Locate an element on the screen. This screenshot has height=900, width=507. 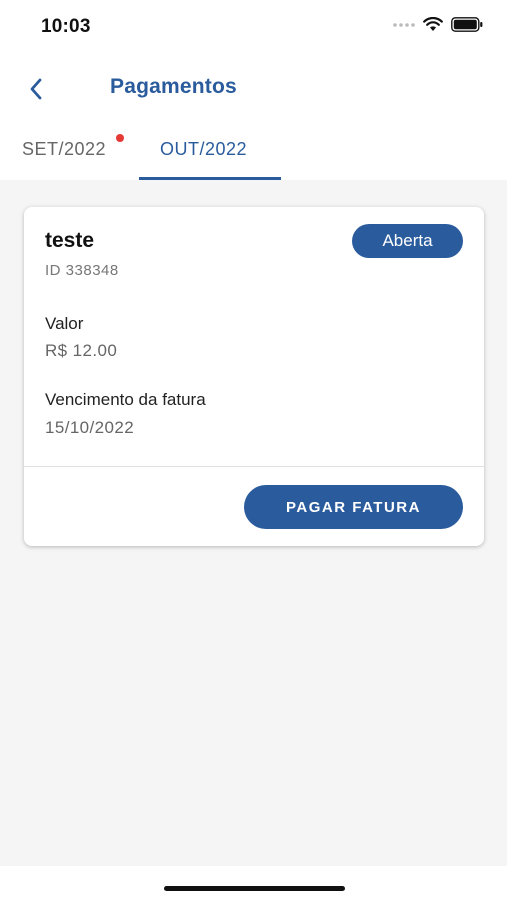
home-indicator is located at coordinates (254, 888).